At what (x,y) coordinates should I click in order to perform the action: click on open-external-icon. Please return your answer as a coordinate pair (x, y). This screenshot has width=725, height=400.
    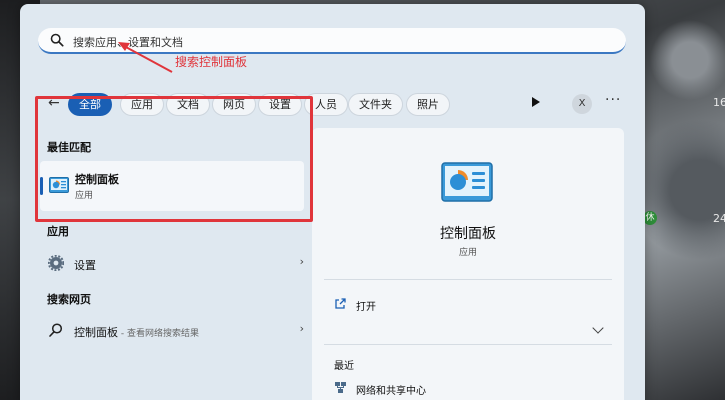
    Looking at the image, I should click on (340, 303).